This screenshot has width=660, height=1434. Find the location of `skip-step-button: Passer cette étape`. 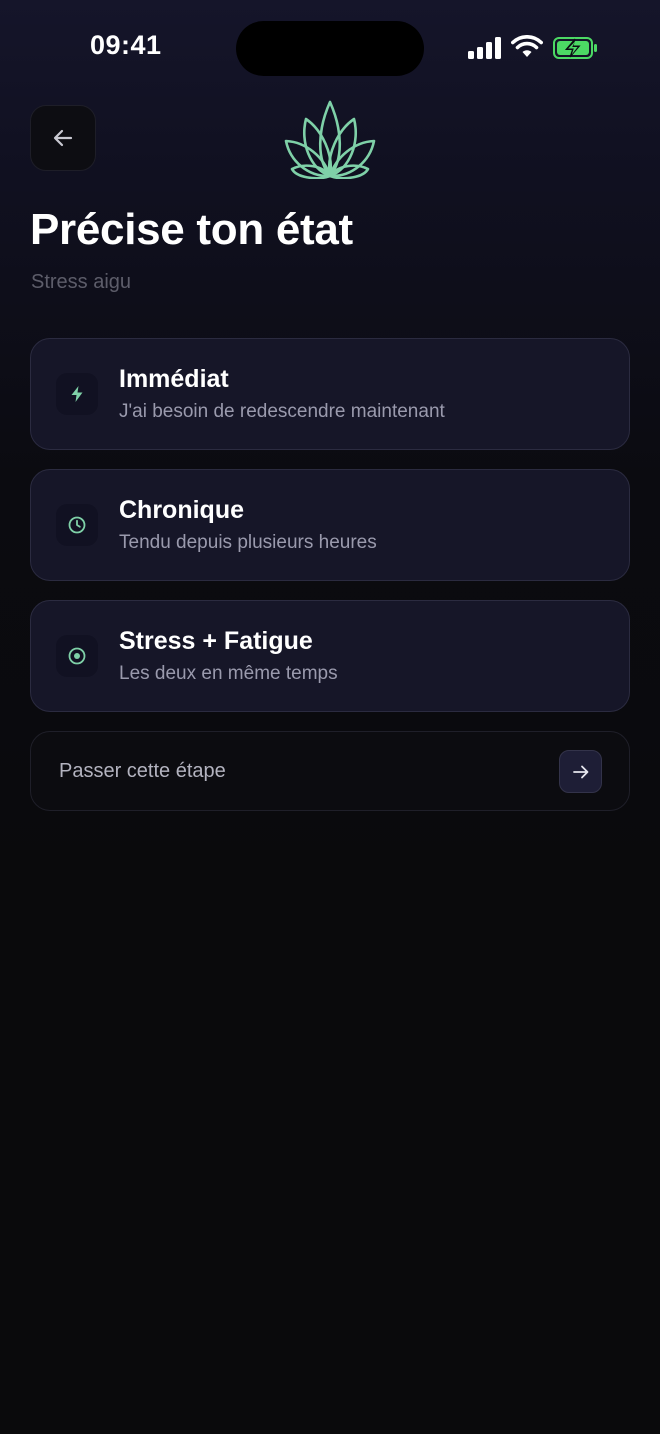

skip-step-button: Passer cette étape is located at coordinates (330, 771).